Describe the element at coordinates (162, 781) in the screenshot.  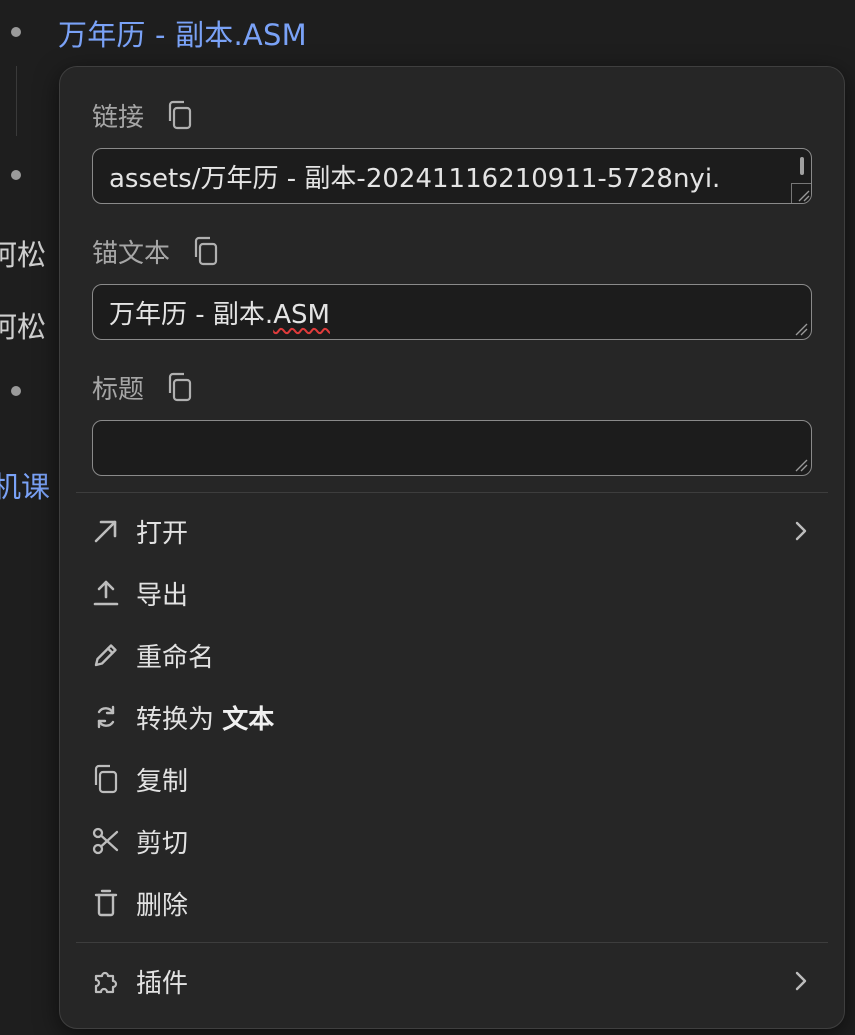
I see `menu-item-label: 复制` at that location.